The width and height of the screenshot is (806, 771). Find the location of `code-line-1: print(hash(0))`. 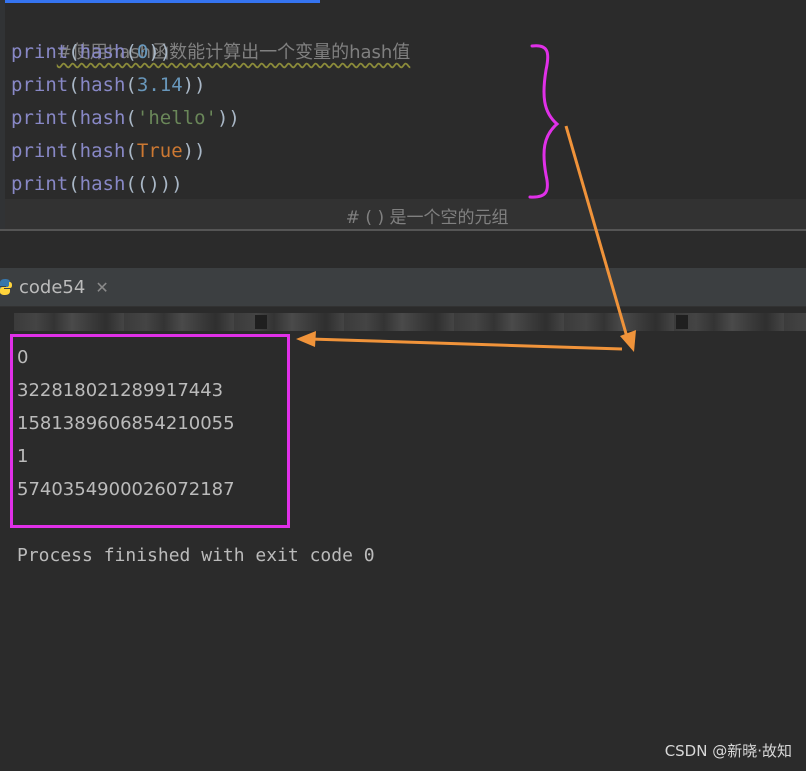

code-line-1: print(hash(0)) is located at coordinates (91, 52).